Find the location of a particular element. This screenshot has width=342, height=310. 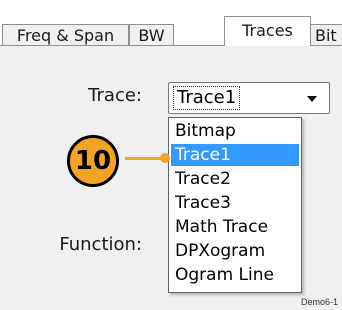

tab-bw: BW is located at coordinates (151, 35).